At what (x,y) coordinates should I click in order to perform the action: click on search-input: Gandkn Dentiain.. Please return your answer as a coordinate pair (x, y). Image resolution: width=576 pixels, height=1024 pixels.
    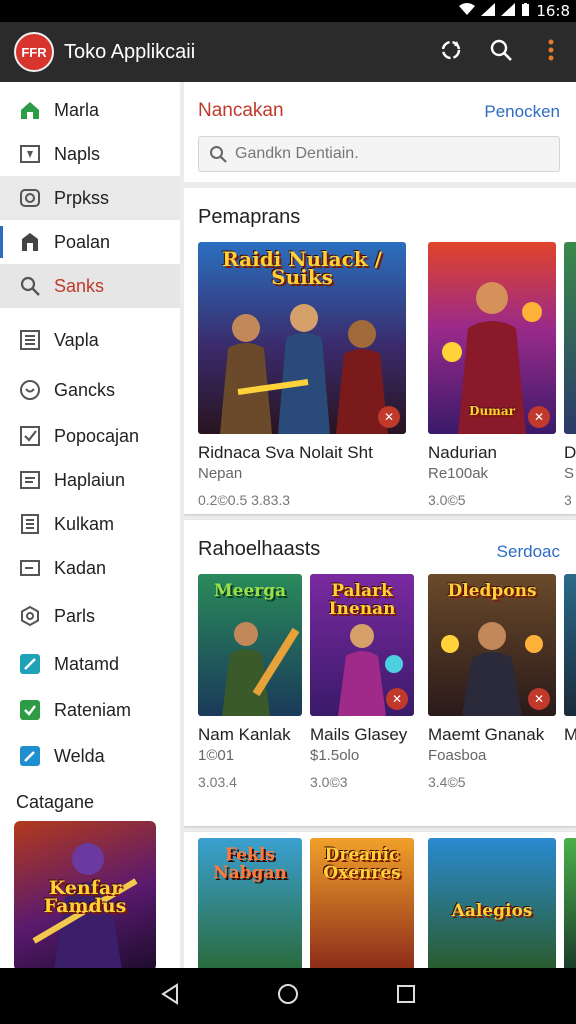
    Looking at the image, I should click on (379, 154).